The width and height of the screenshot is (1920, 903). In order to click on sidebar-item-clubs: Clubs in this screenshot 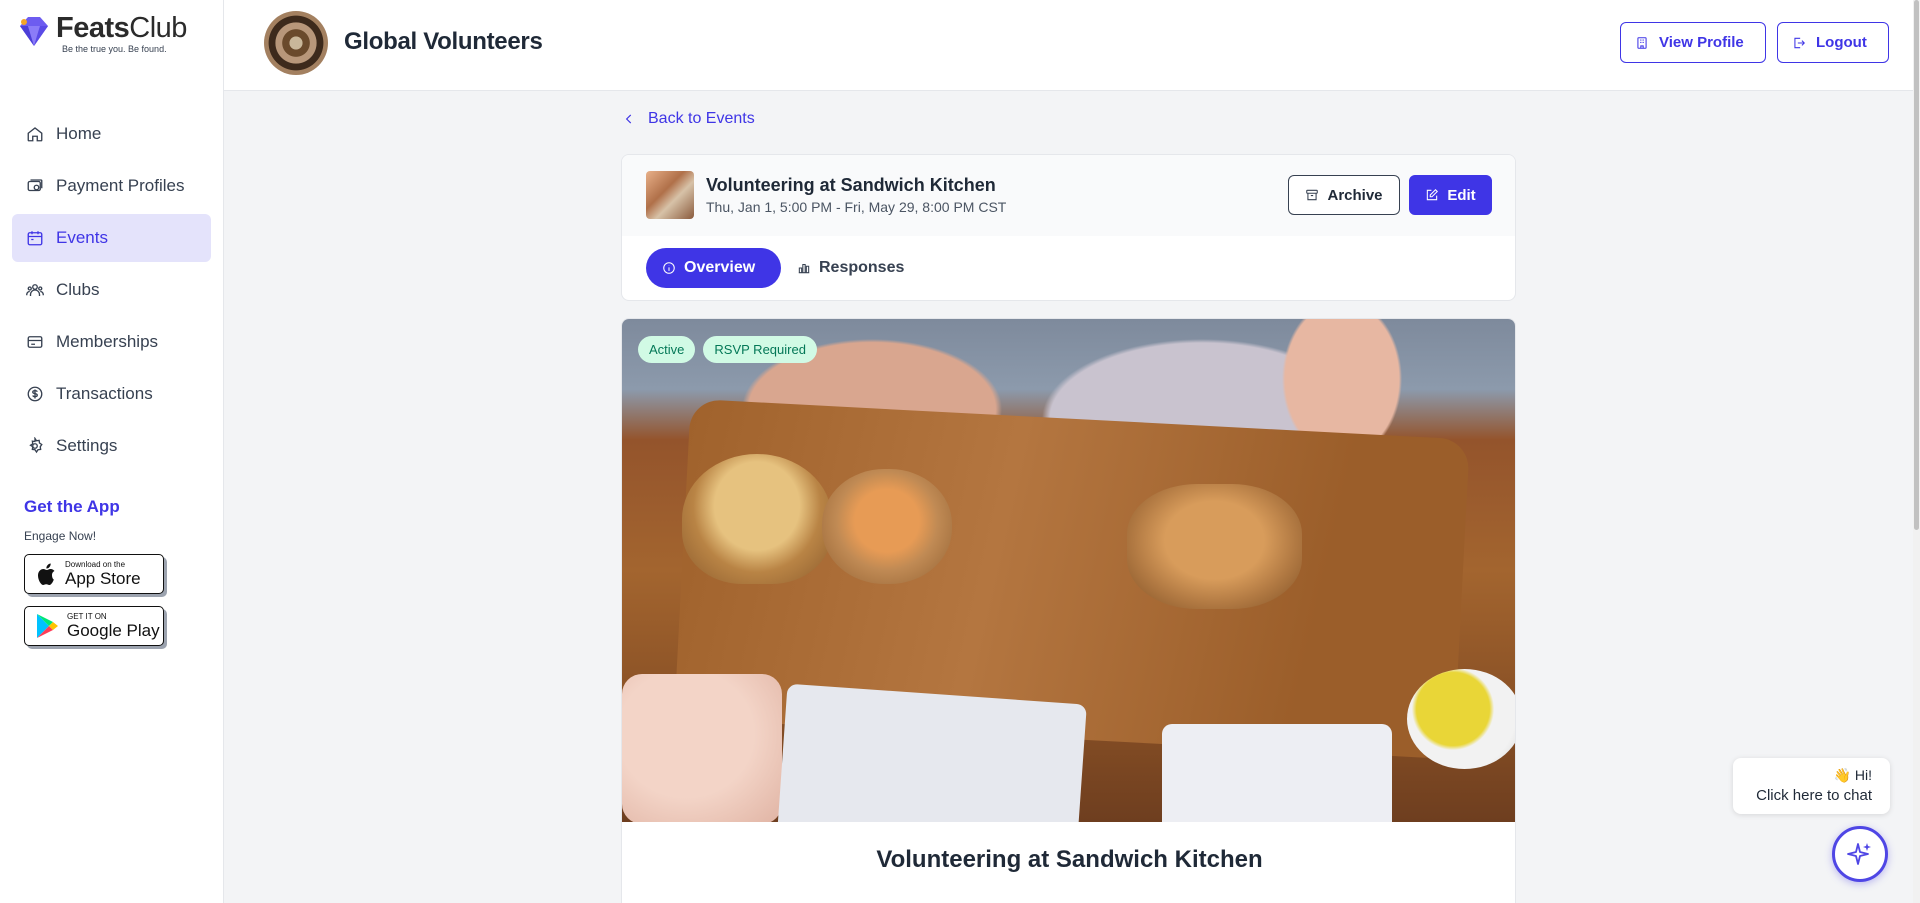, I will do `click(111, 290)`.